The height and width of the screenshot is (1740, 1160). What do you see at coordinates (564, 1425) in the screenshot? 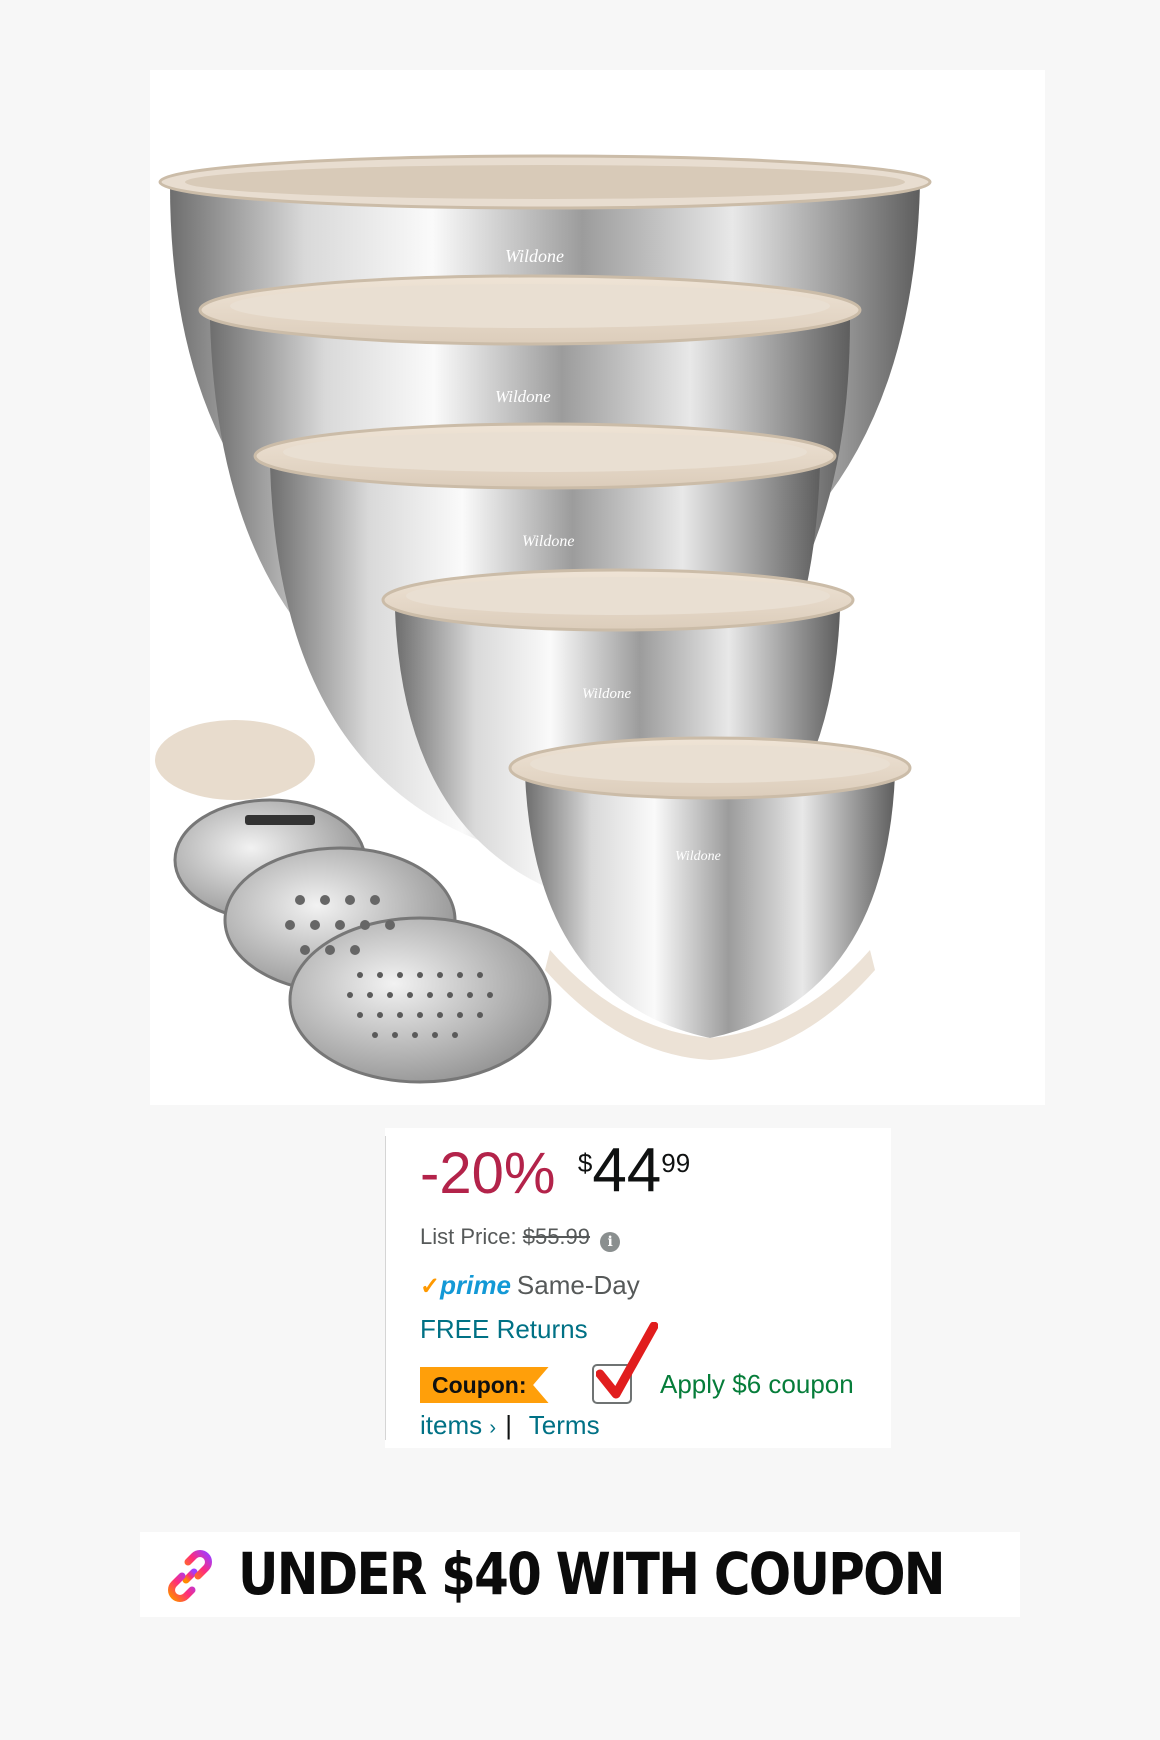
I see `terms-link: Terms` at bounding box center [564, 1425].